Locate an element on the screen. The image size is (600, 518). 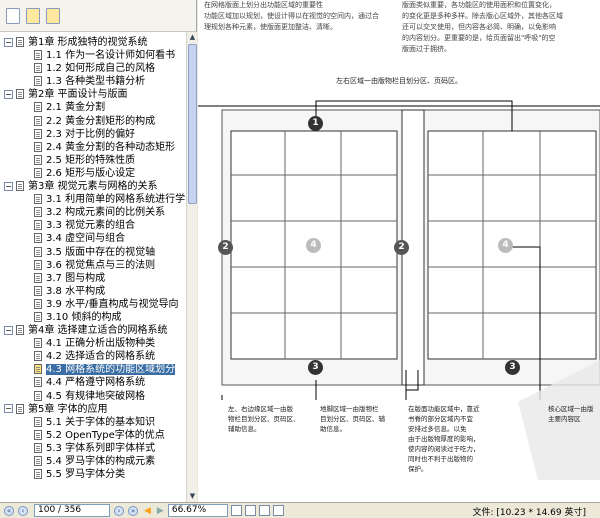
next-page-icon: › is located at coordinates (119, 510).